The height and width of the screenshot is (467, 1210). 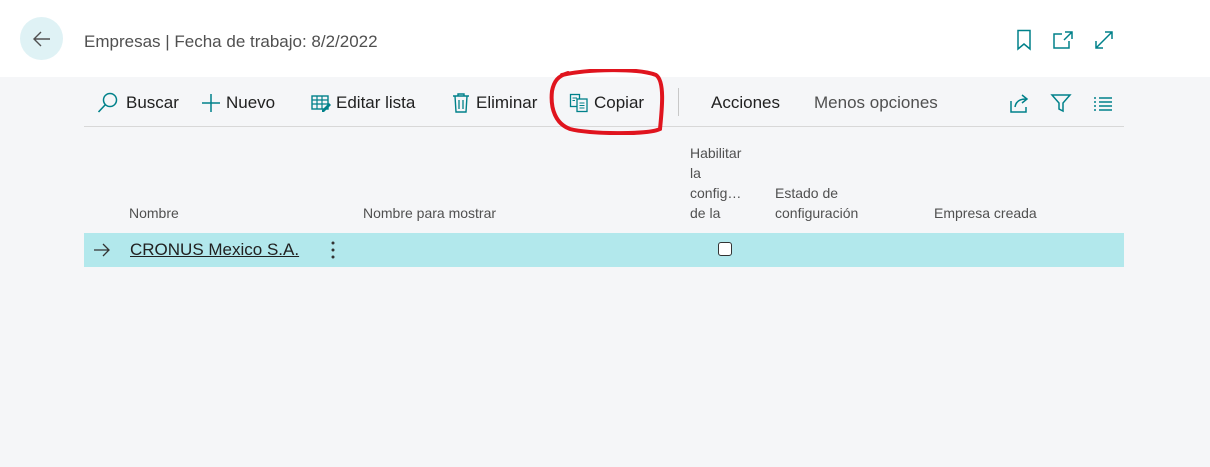 What do you see at coordinates (807, 193) in the screenshot?
I see `column-header-line: Estado de` at bounding box center [807, 193].